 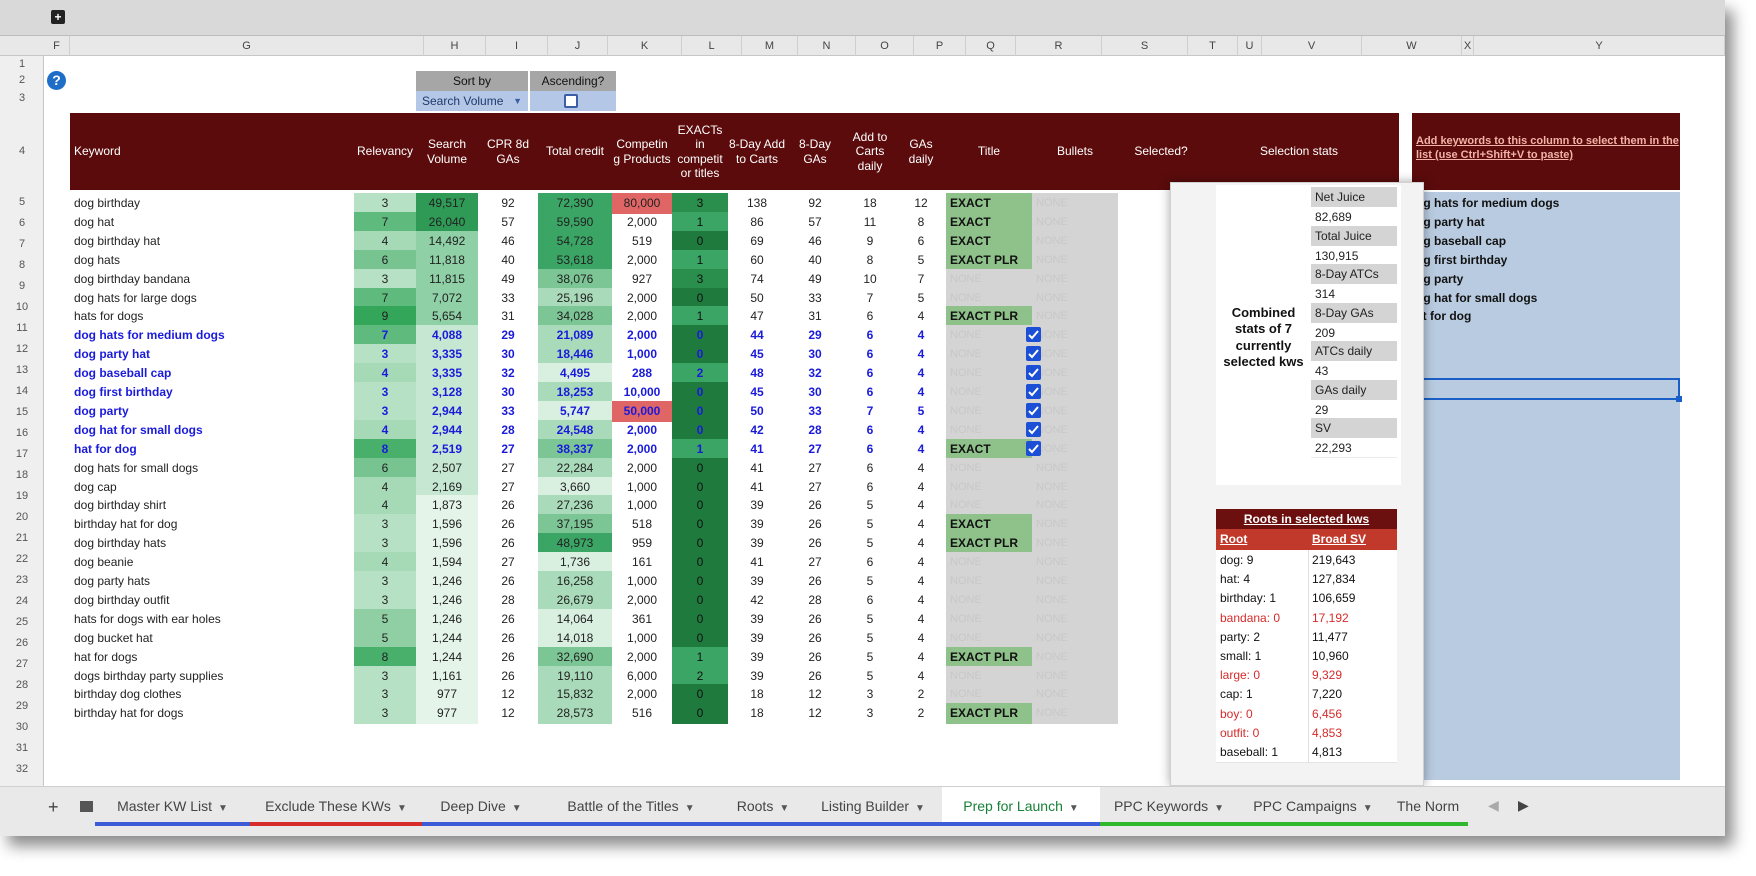 What do you see at coordinates (757, 411) in the screenshot?
I see `cell-a8: 50` at bounding box center [757, 411].